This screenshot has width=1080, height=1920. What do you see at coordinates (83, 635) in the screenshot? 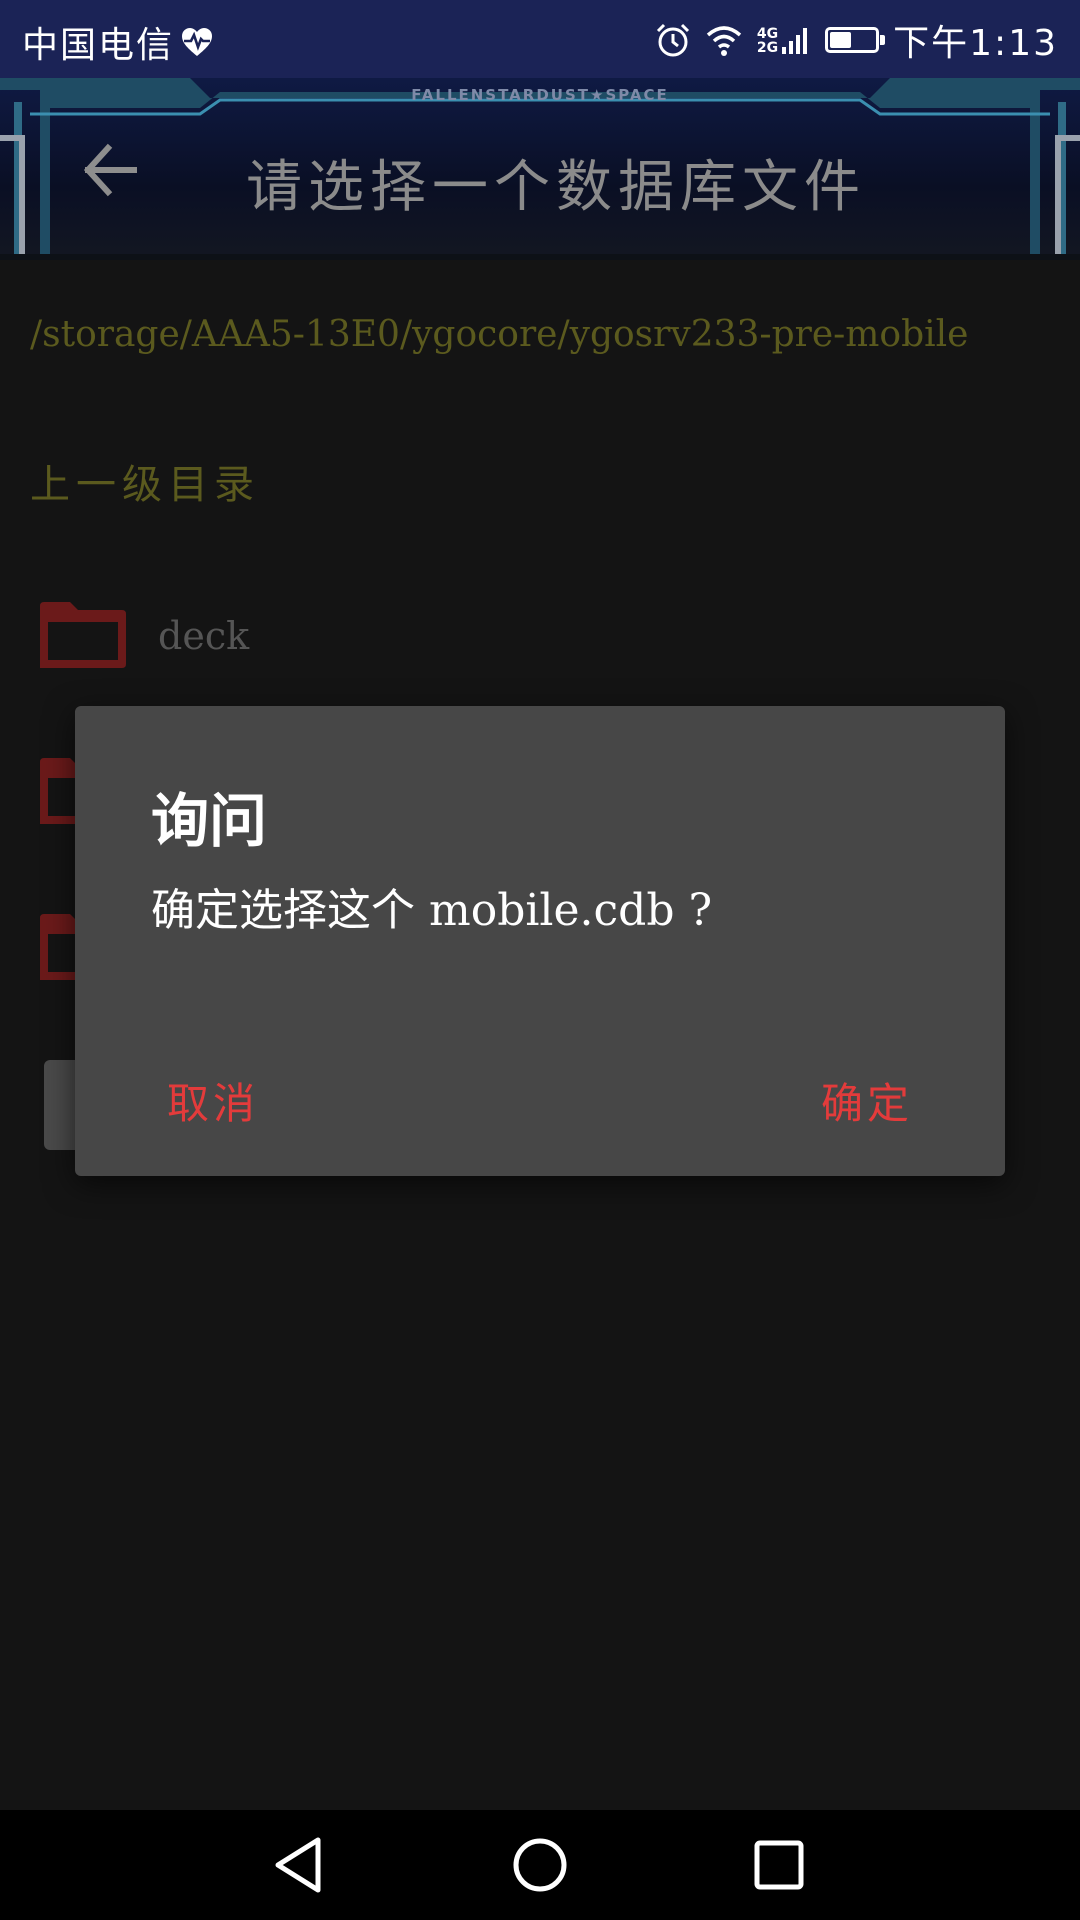
I see `folder-icon` at bounding box center [83, 635].